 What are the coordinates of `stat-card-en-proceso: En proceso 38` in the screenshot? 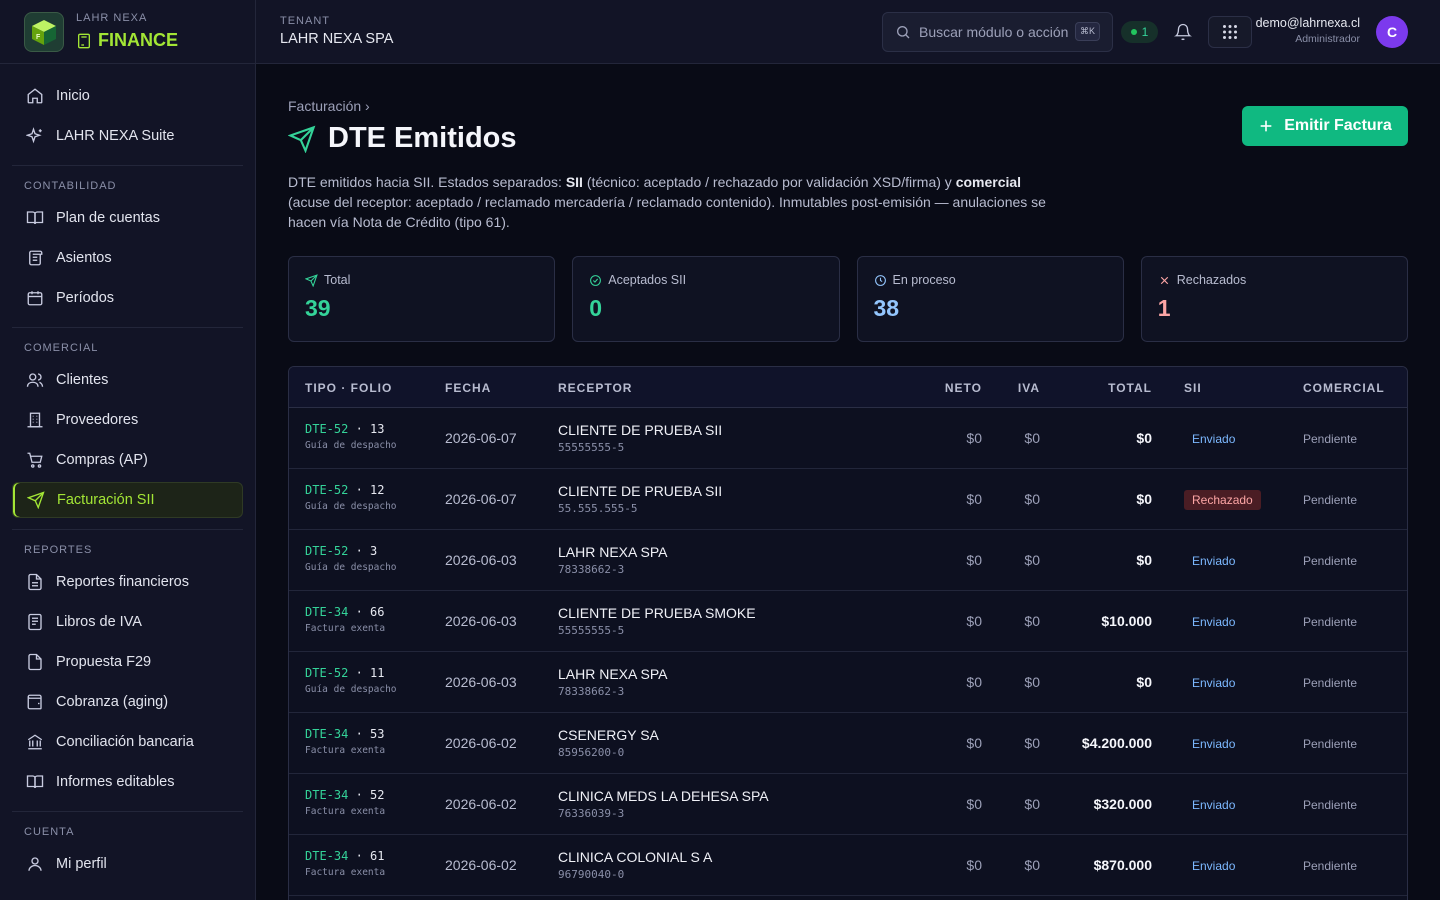 It's located at (990, 299).